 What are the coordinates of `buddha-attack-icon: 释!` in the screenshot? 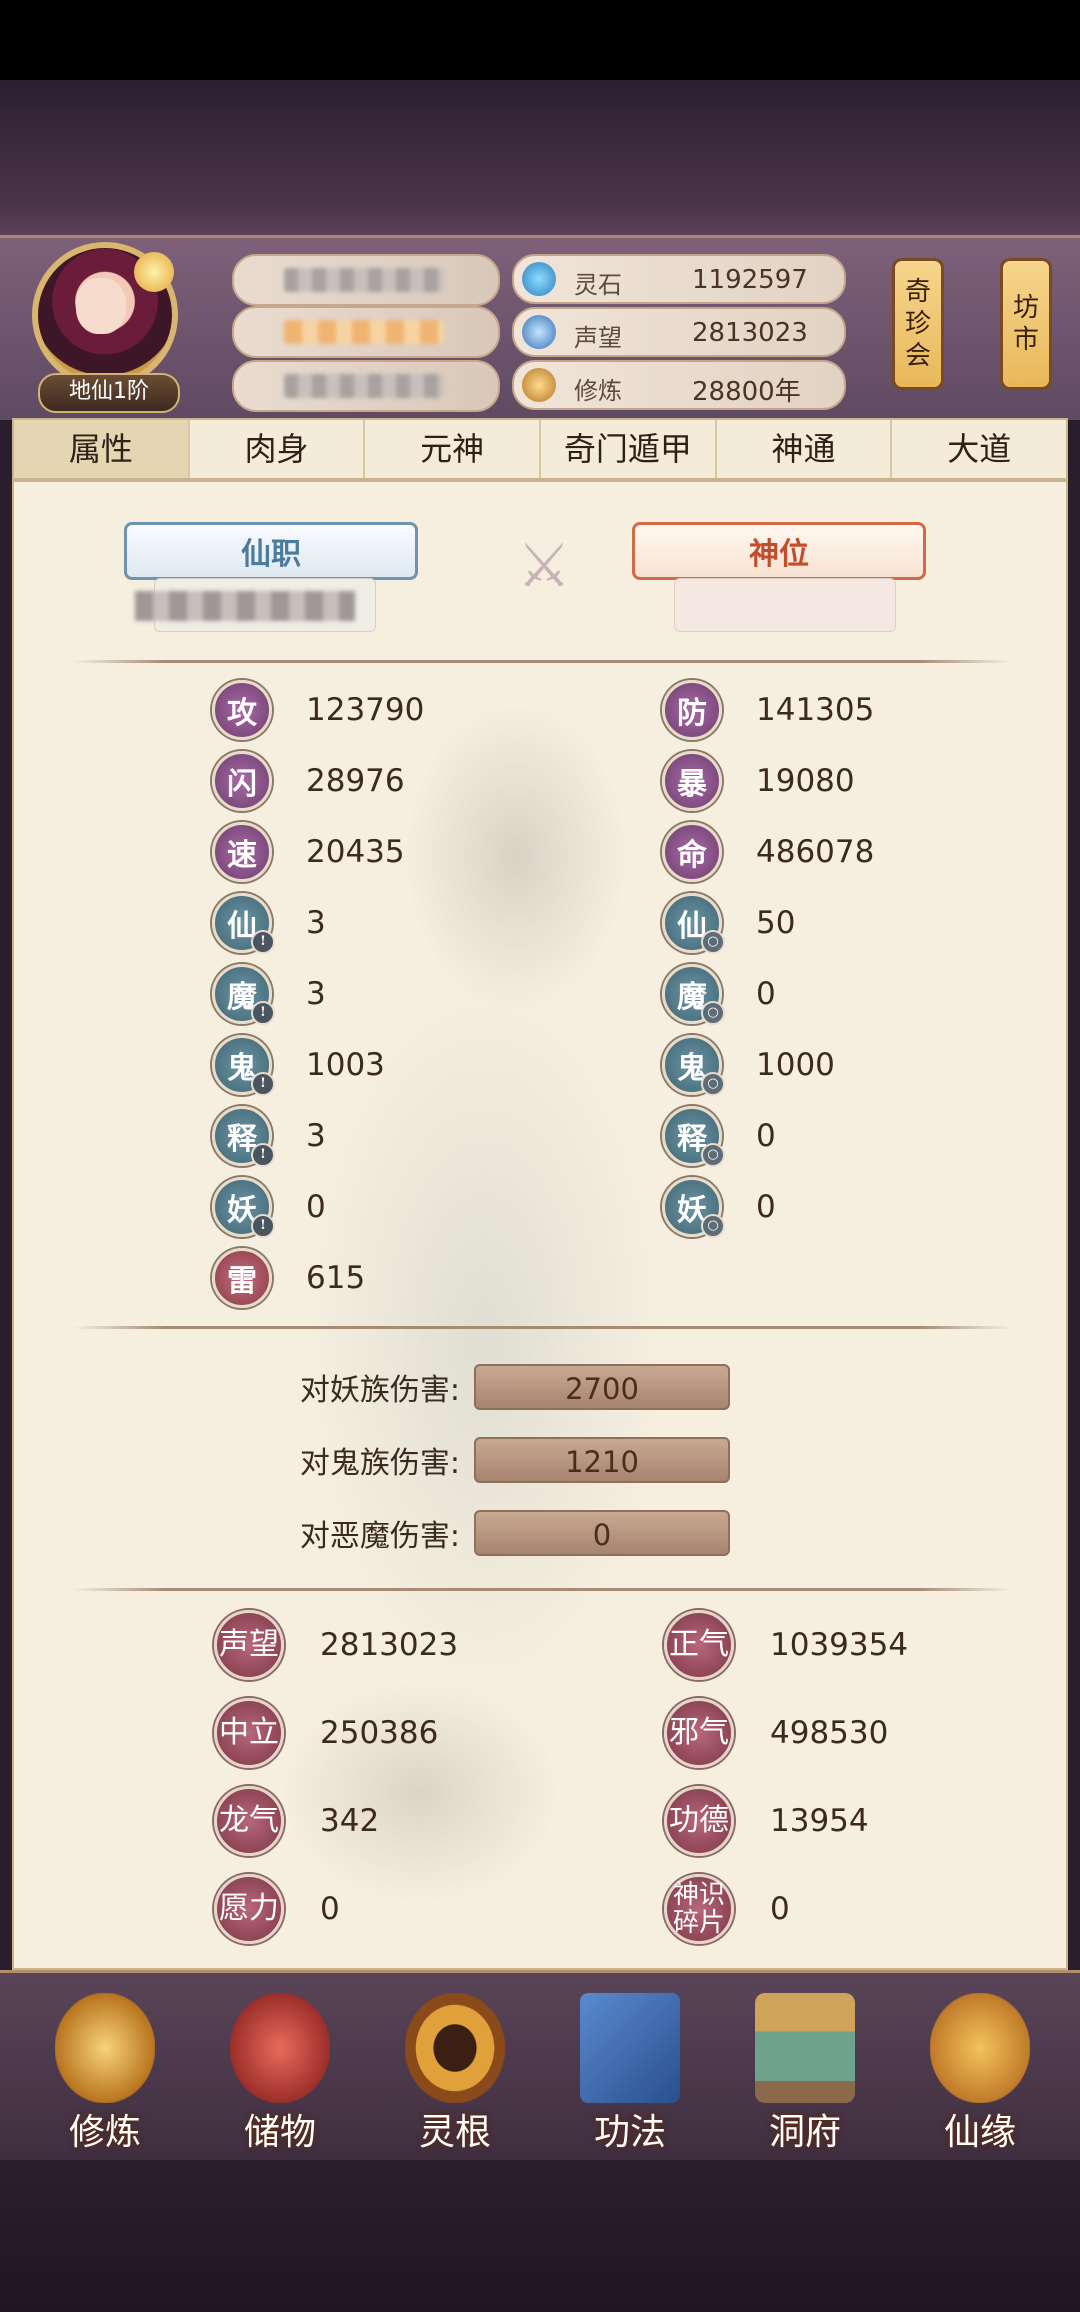 It's located at (243, 1136).